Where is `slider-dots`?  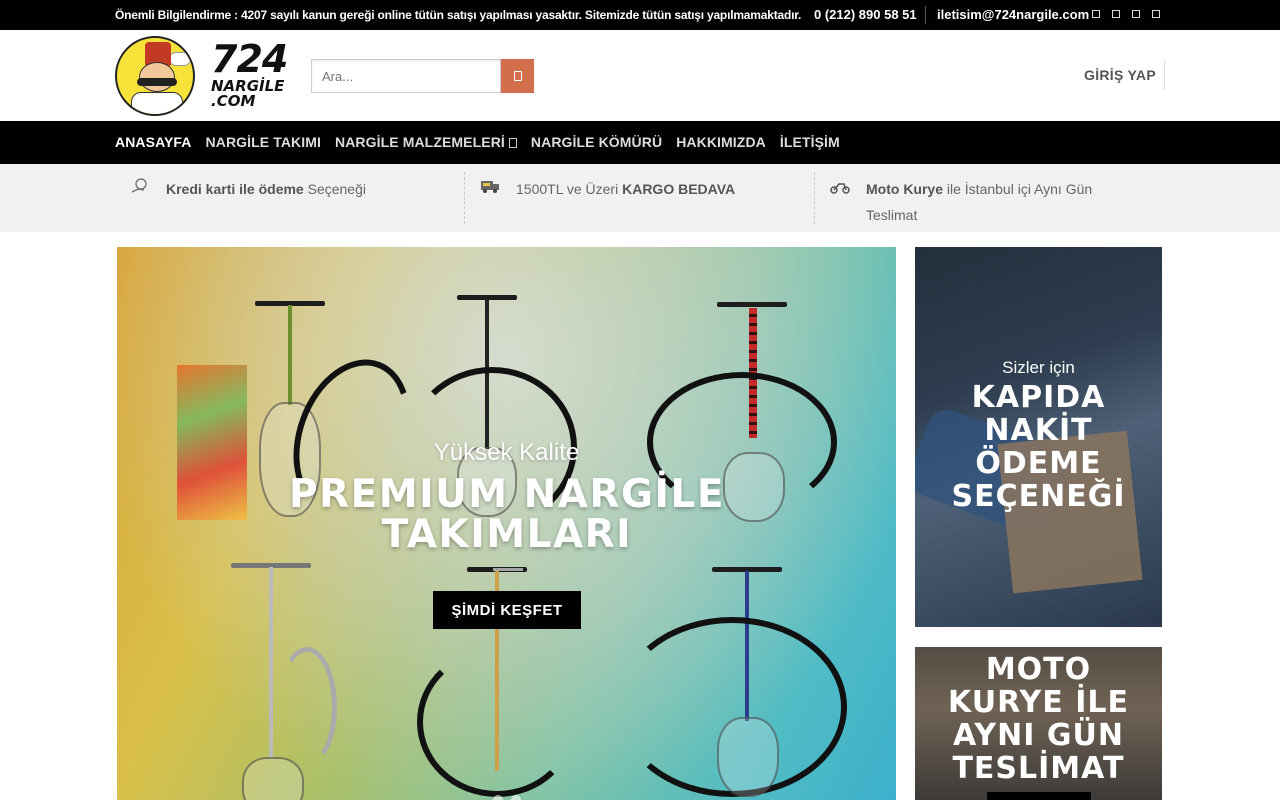
slider-dots is located at coordinates (507, 797).